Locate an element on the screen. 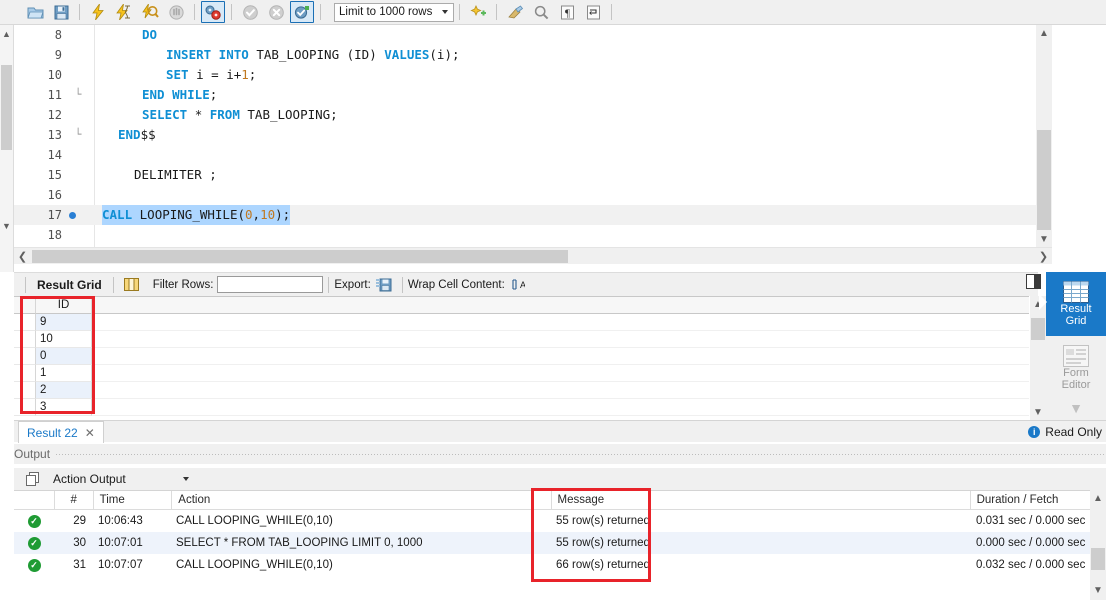 The height and width of the screenshot is (600, 1106). open-sql-file-icon is located at coordinates (35, 12).